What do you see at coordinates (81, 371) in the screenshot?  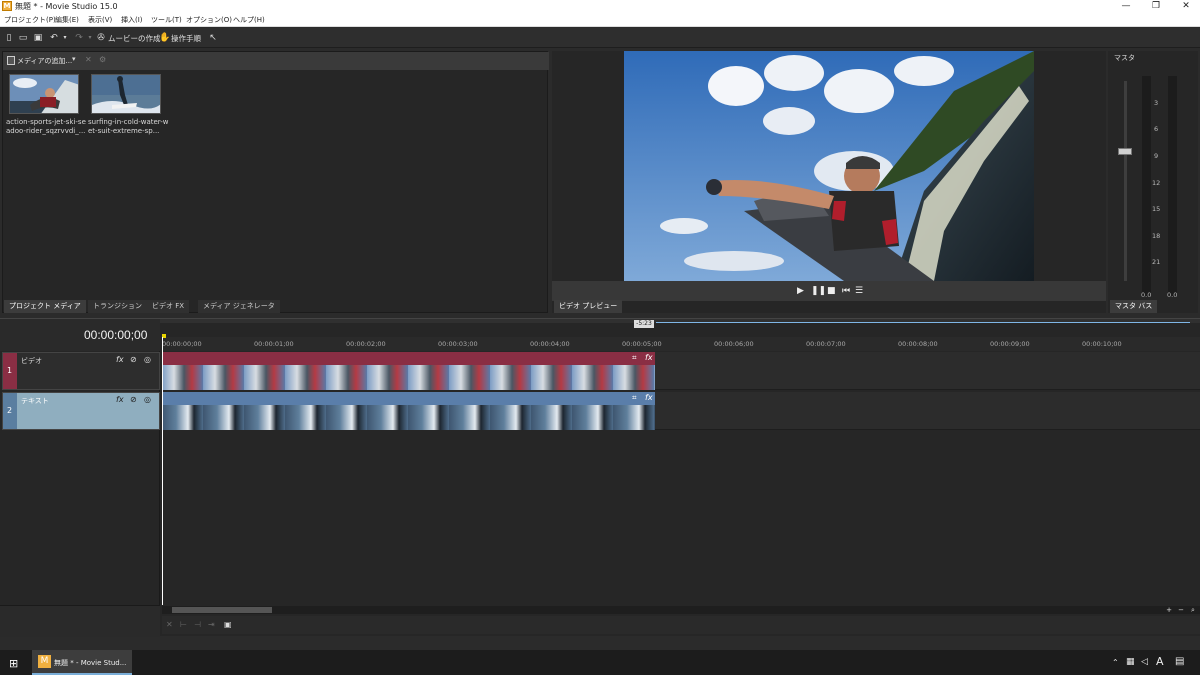 I see `track-header-video: 1 ビデオ fx ⊘ ◎` at bounding box center [81, 371].